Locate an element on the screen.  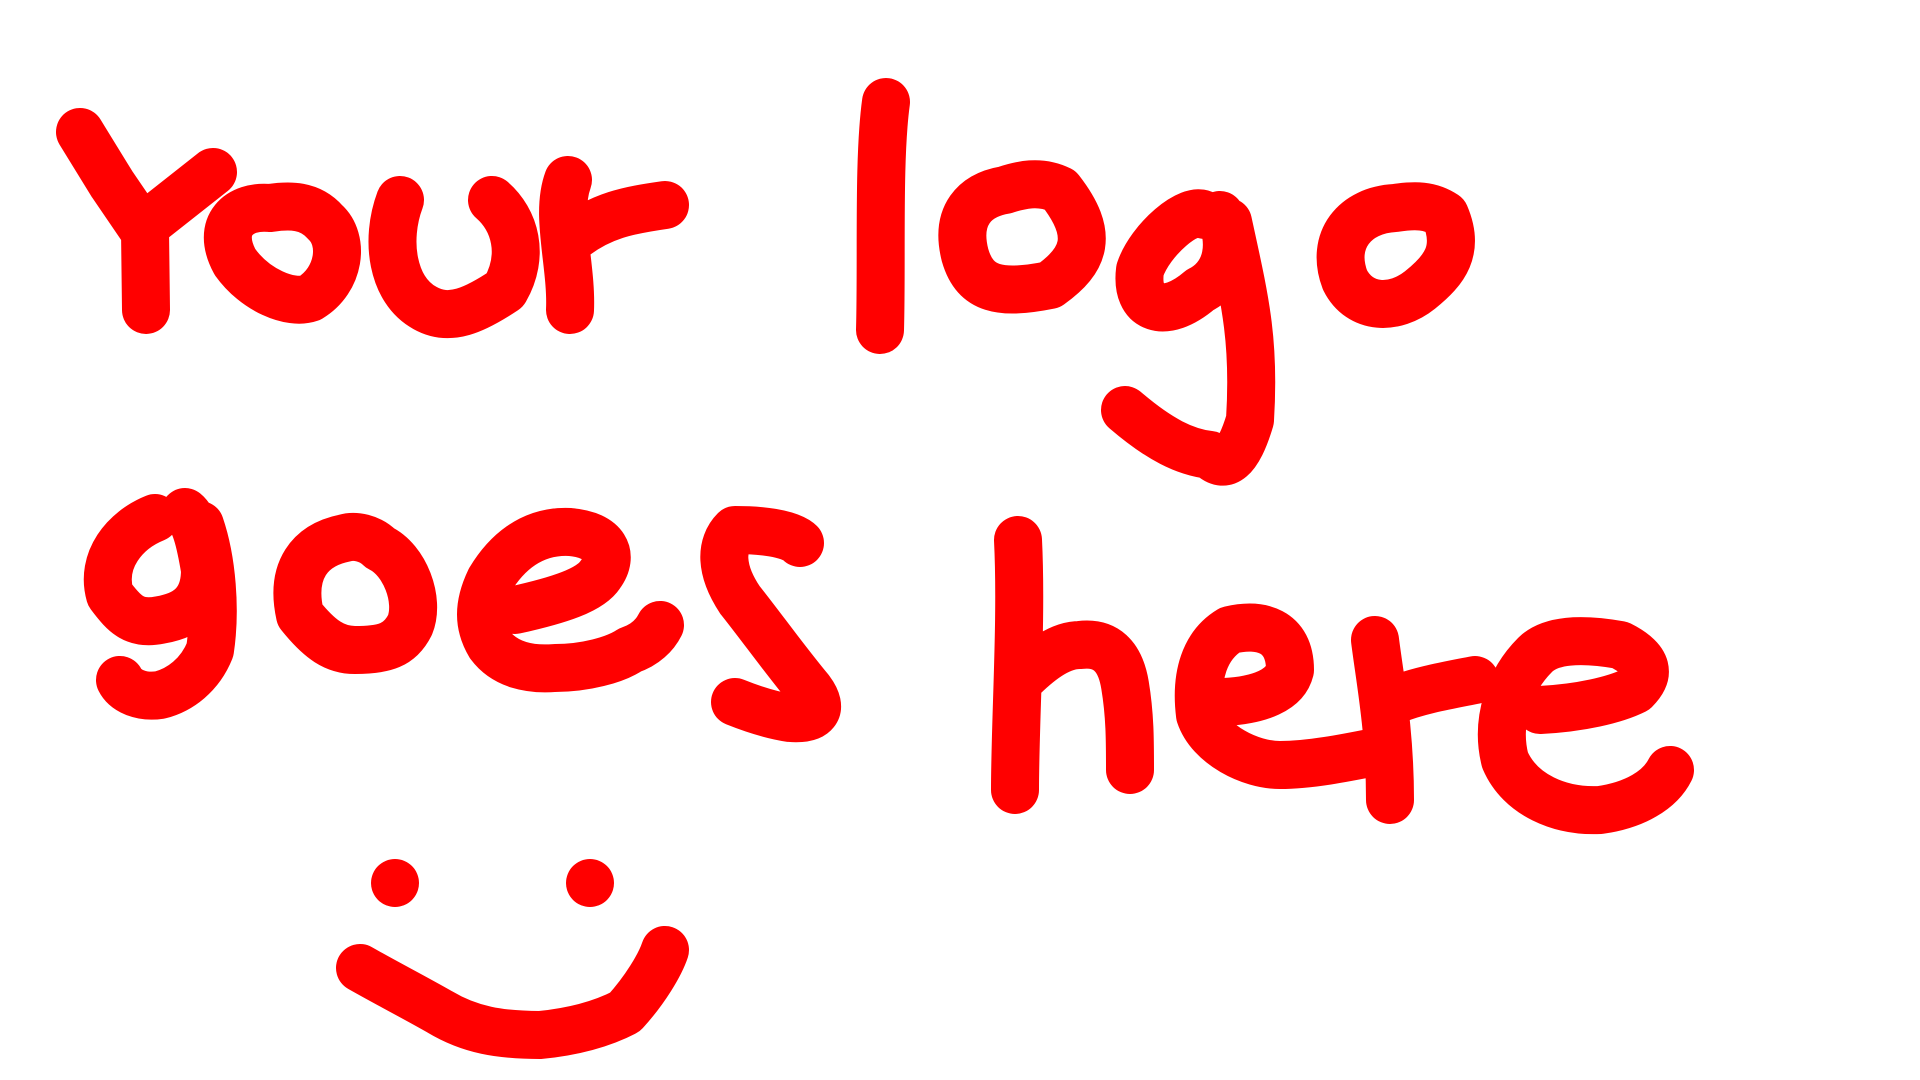
smiley-right-eye is located at coordinates (590, 883).